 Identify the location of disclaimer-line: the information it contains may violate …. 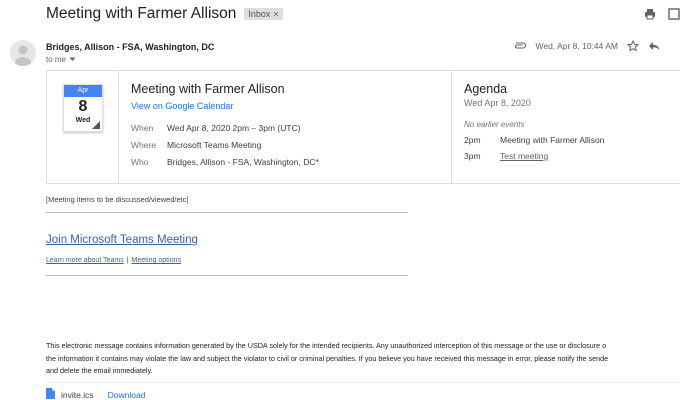
(327, 358).